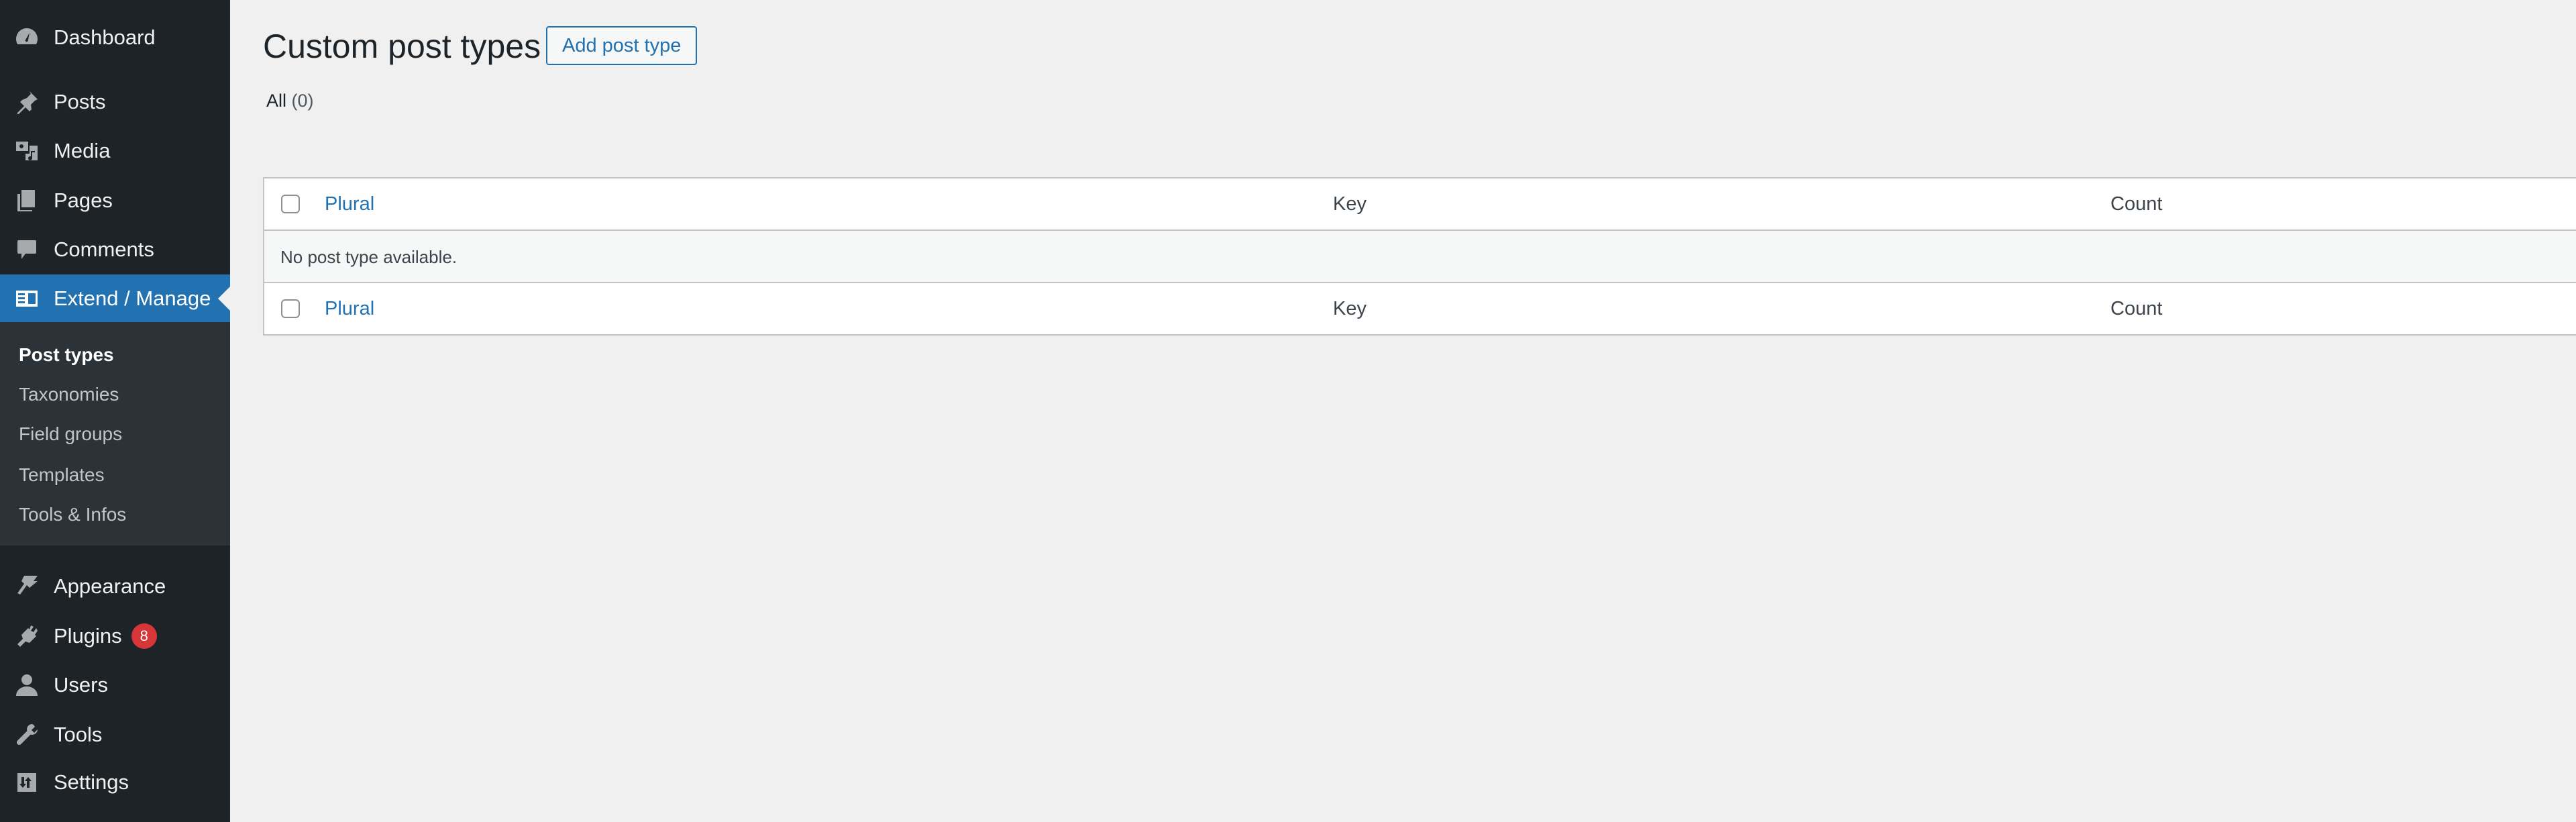  I want to click on submenu-item-taxonomies: Taxonomies, so click(69, 395).